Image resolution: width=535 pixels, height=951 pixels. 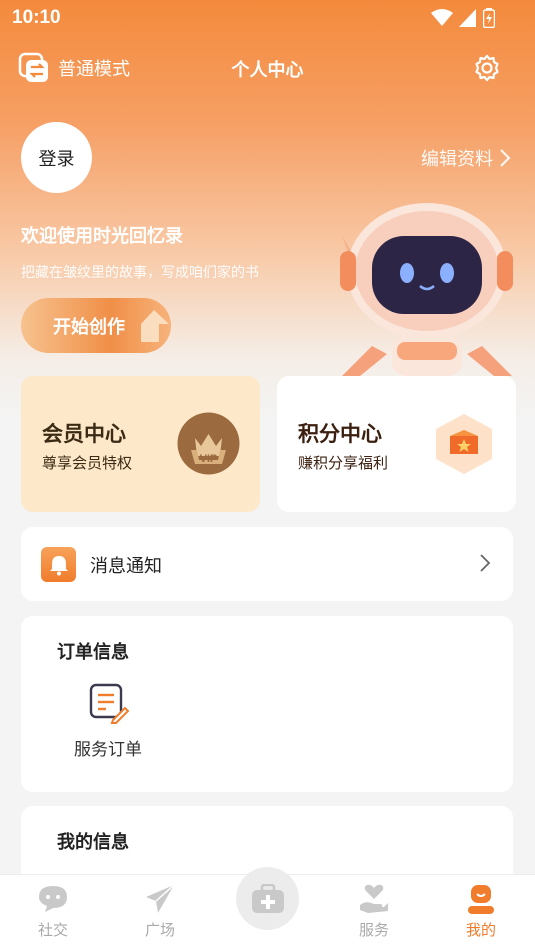 I want to click on settings-button, so click(x=487, y=70).